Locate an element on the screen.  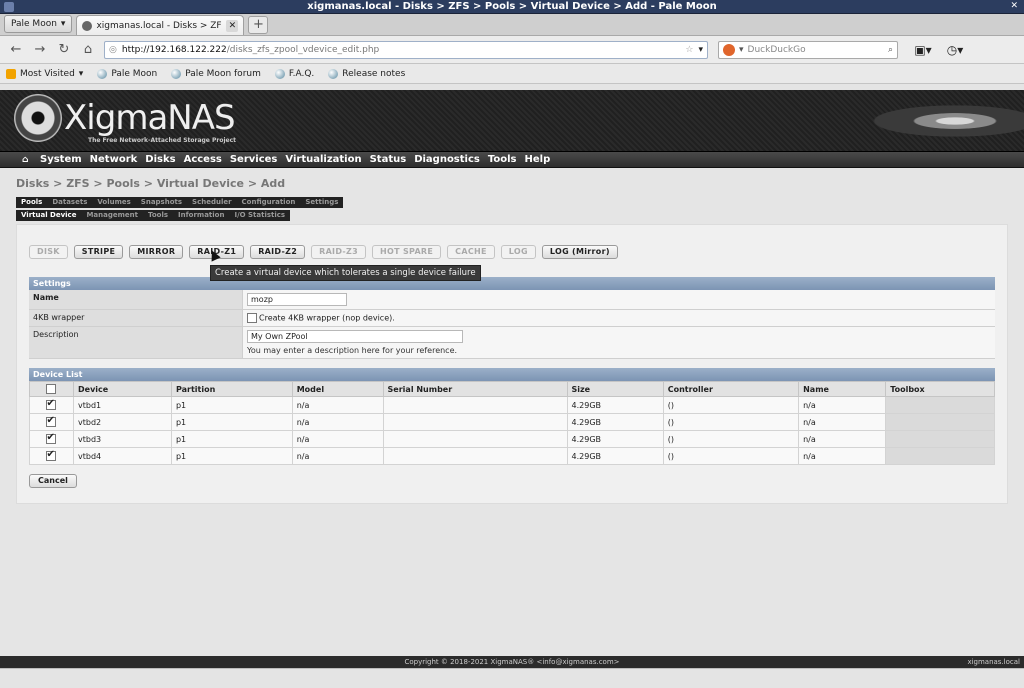
bookmark-most-visited: Most Visited ▾ is located at coordinates (44, 73).